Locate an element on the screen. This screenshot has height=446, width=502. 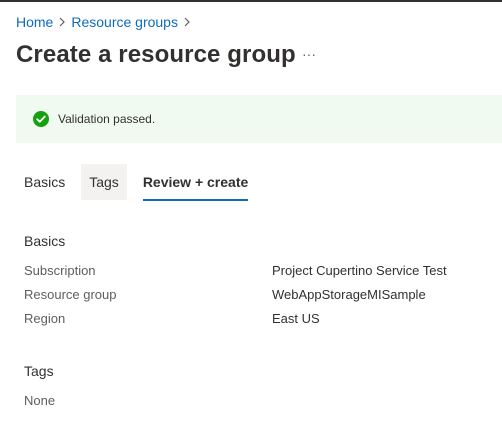
more-options-button: ··· is located at coordinates (309, 54).